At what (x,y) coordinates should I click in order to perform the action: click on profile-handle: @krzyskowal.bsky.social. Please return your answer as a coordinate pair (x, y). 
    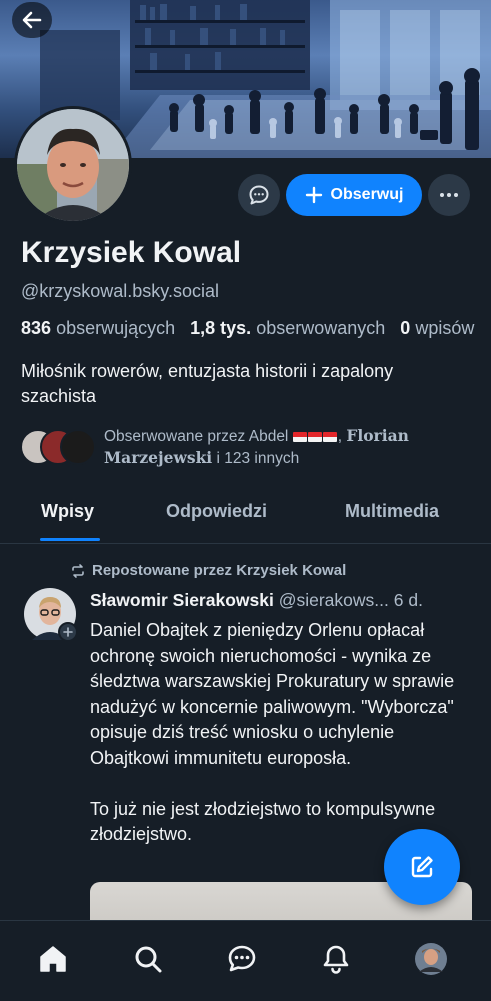
    Looking at the image, I should click on (120, 291).